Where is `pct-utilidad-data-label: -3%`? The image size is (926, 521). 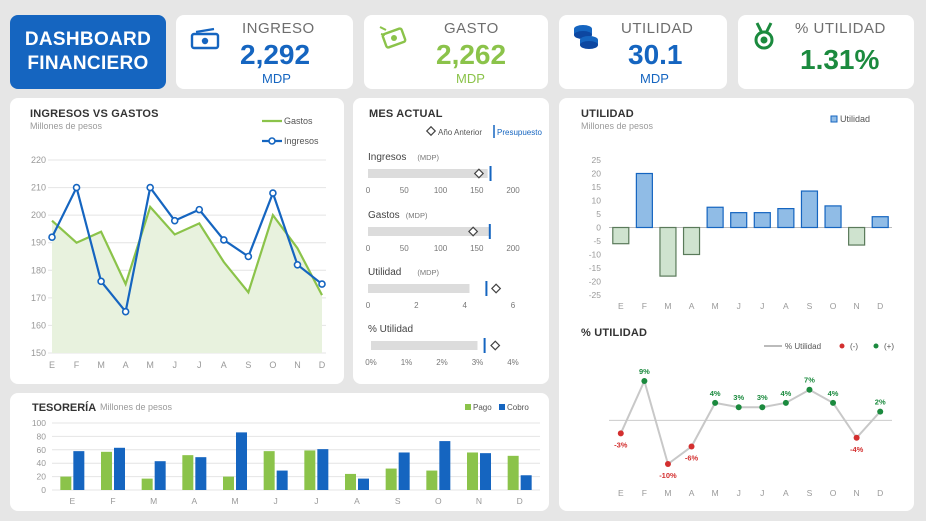
pct-utilidad-data-label: -3% is located at coordinates (621, 444).